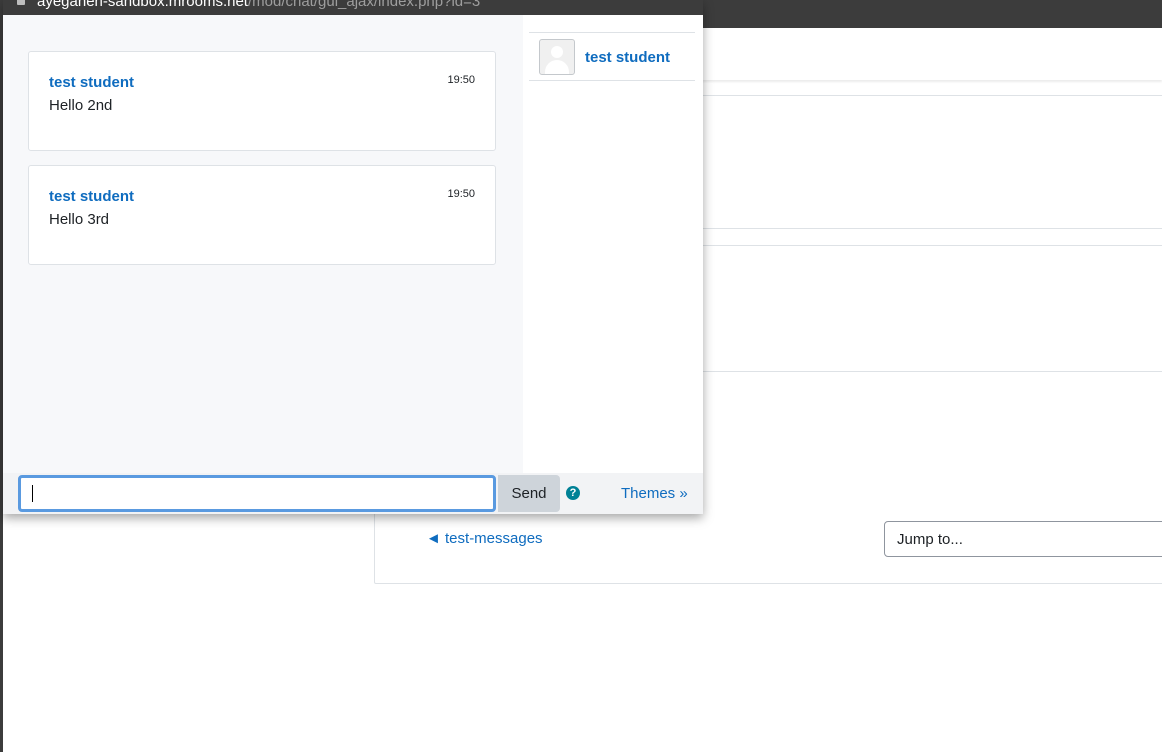  Describe the element at coordinates (484, 538) in the screenshot. I see `previous-activity-link: ◄ test-messages` at that location.